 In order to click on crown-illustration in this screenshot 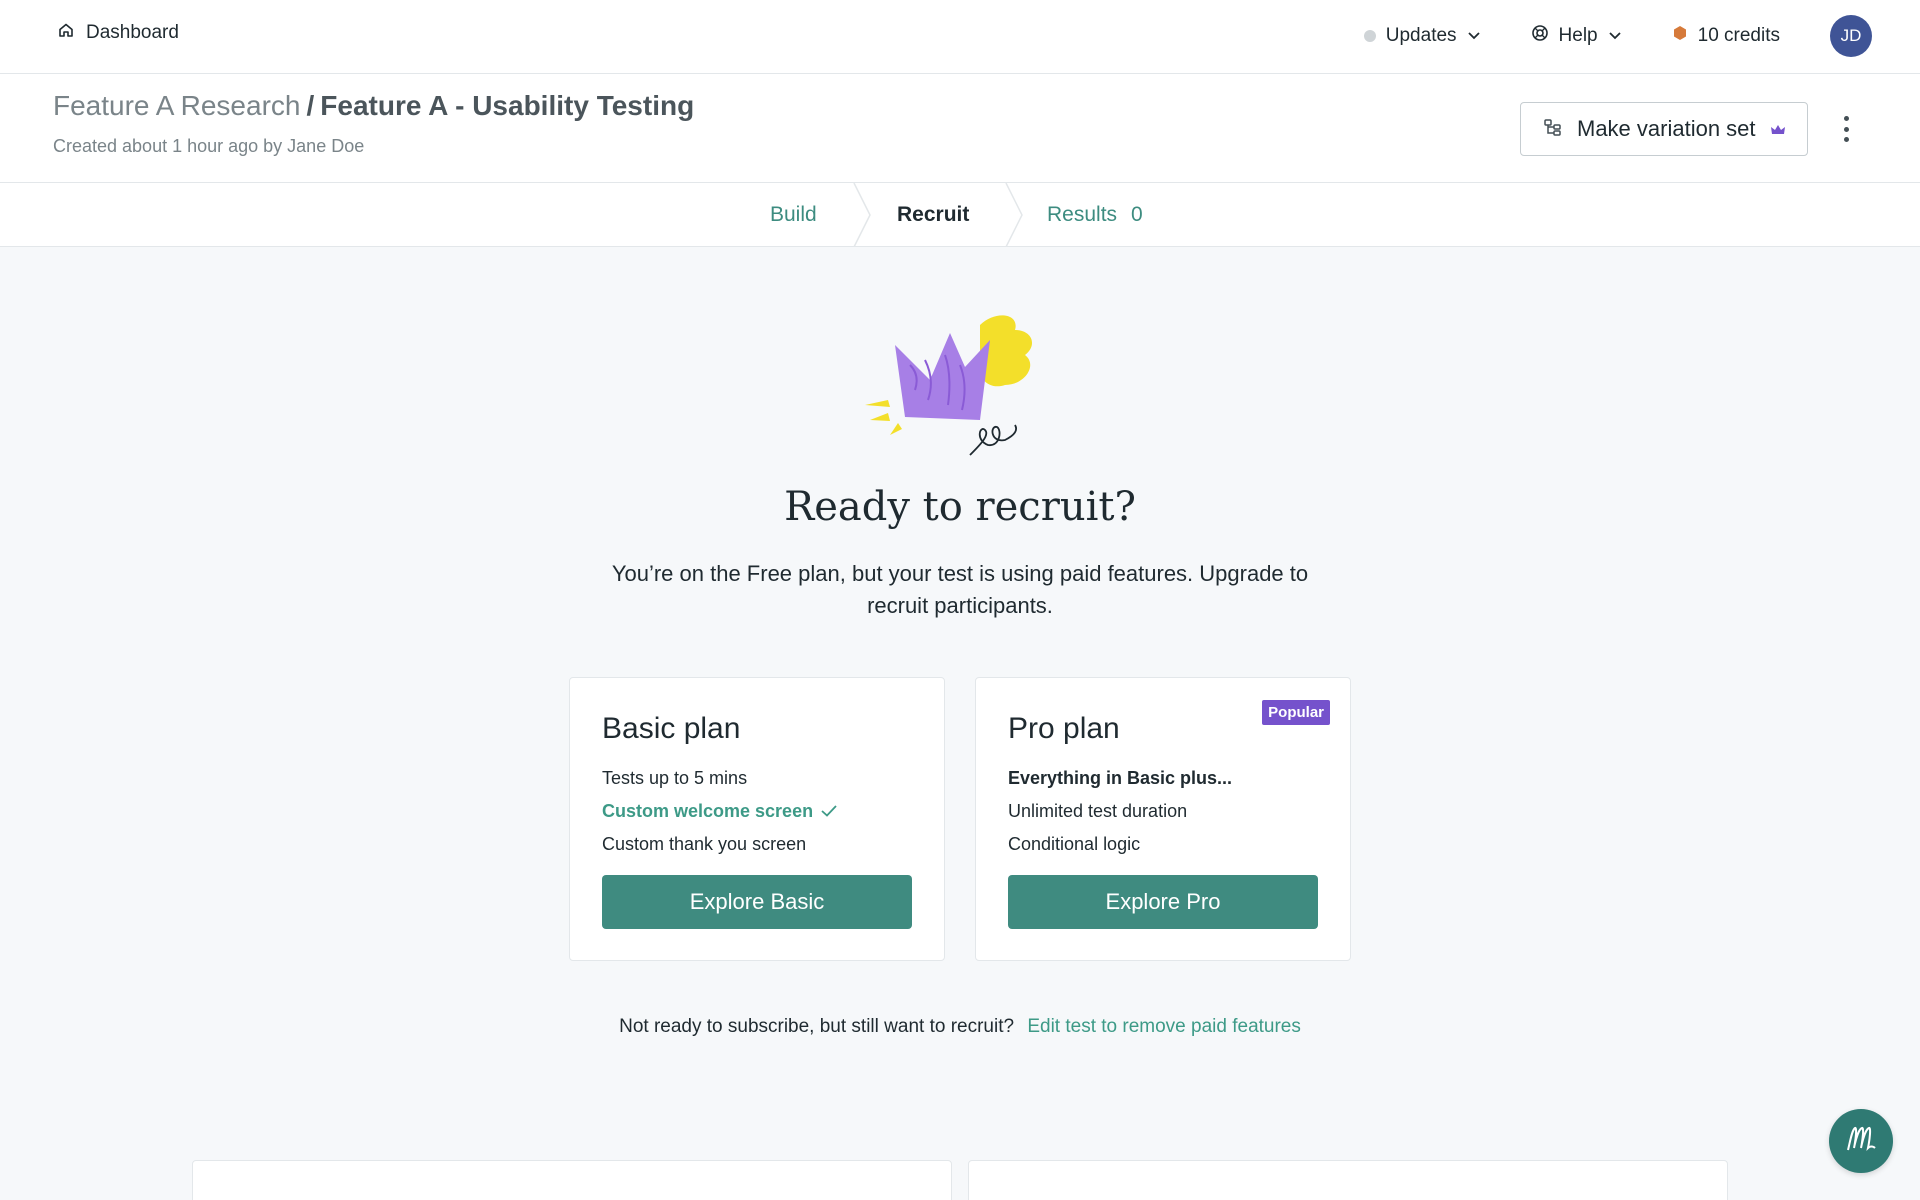, I will do `click(949, 385)`.